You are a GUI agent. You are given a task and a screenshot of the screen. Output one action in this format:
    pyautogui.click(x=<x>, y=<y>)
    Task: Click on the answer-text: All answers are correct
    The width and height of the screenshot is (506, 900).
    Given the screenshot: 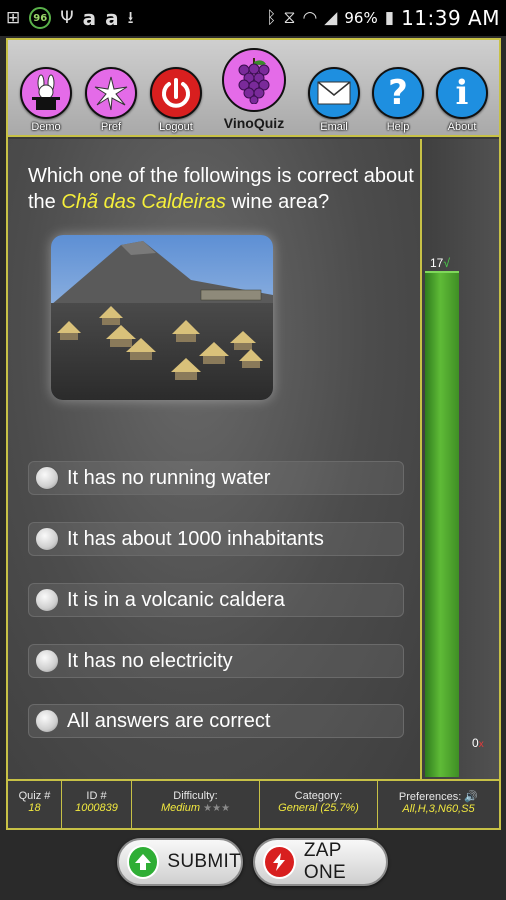 What is the action you would take?
    pyautogui.click(x=169, y=720)
    